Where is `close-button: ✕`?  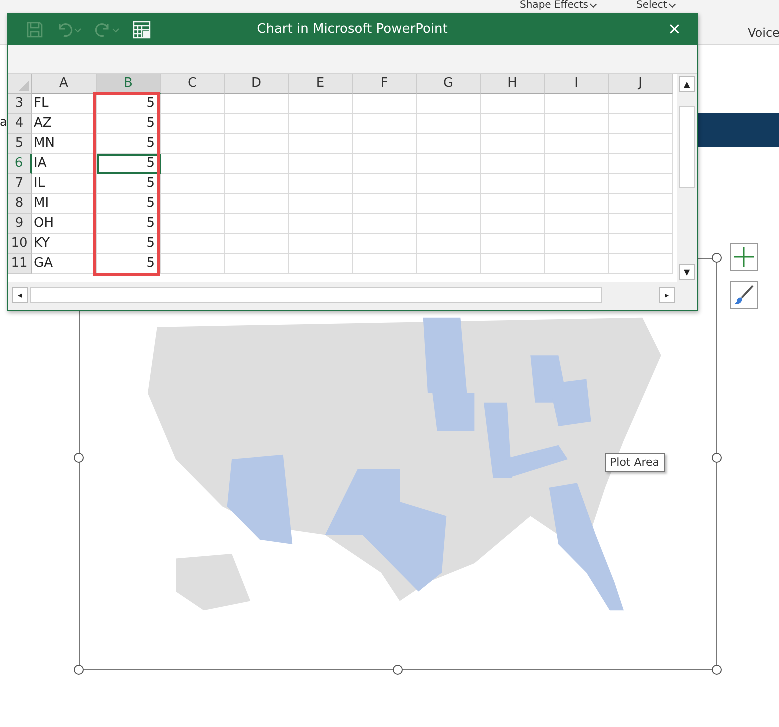
close-button: ✕ is located at coordinates (674, 30).